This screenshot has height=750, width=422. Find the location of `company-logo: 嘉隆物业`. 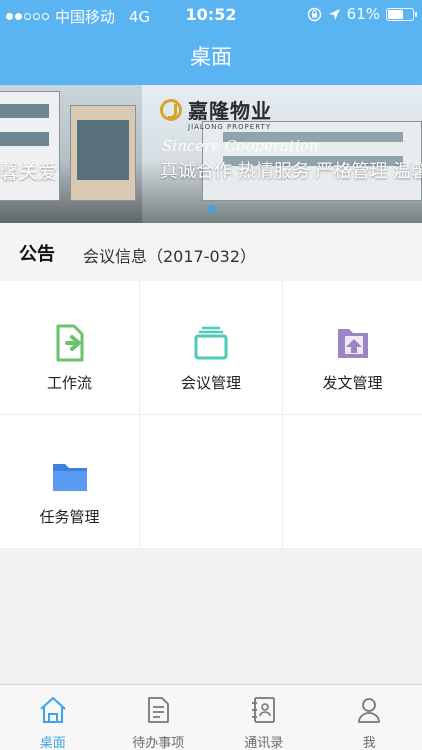

company-logo: 嘉隆物业 is located at coordinates (216, 109).